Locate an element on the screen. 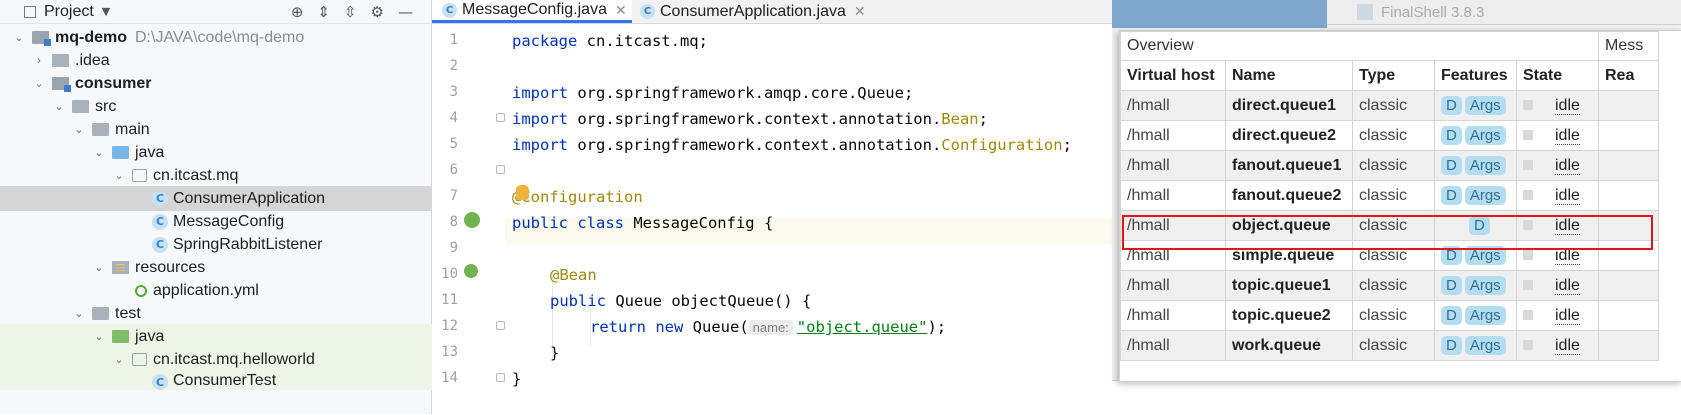 Image resolution: width=1681 pixels, height=415 pixels. table-row: /hmall simple.queue classic D Args idle is located at coordinates (1389, 255).